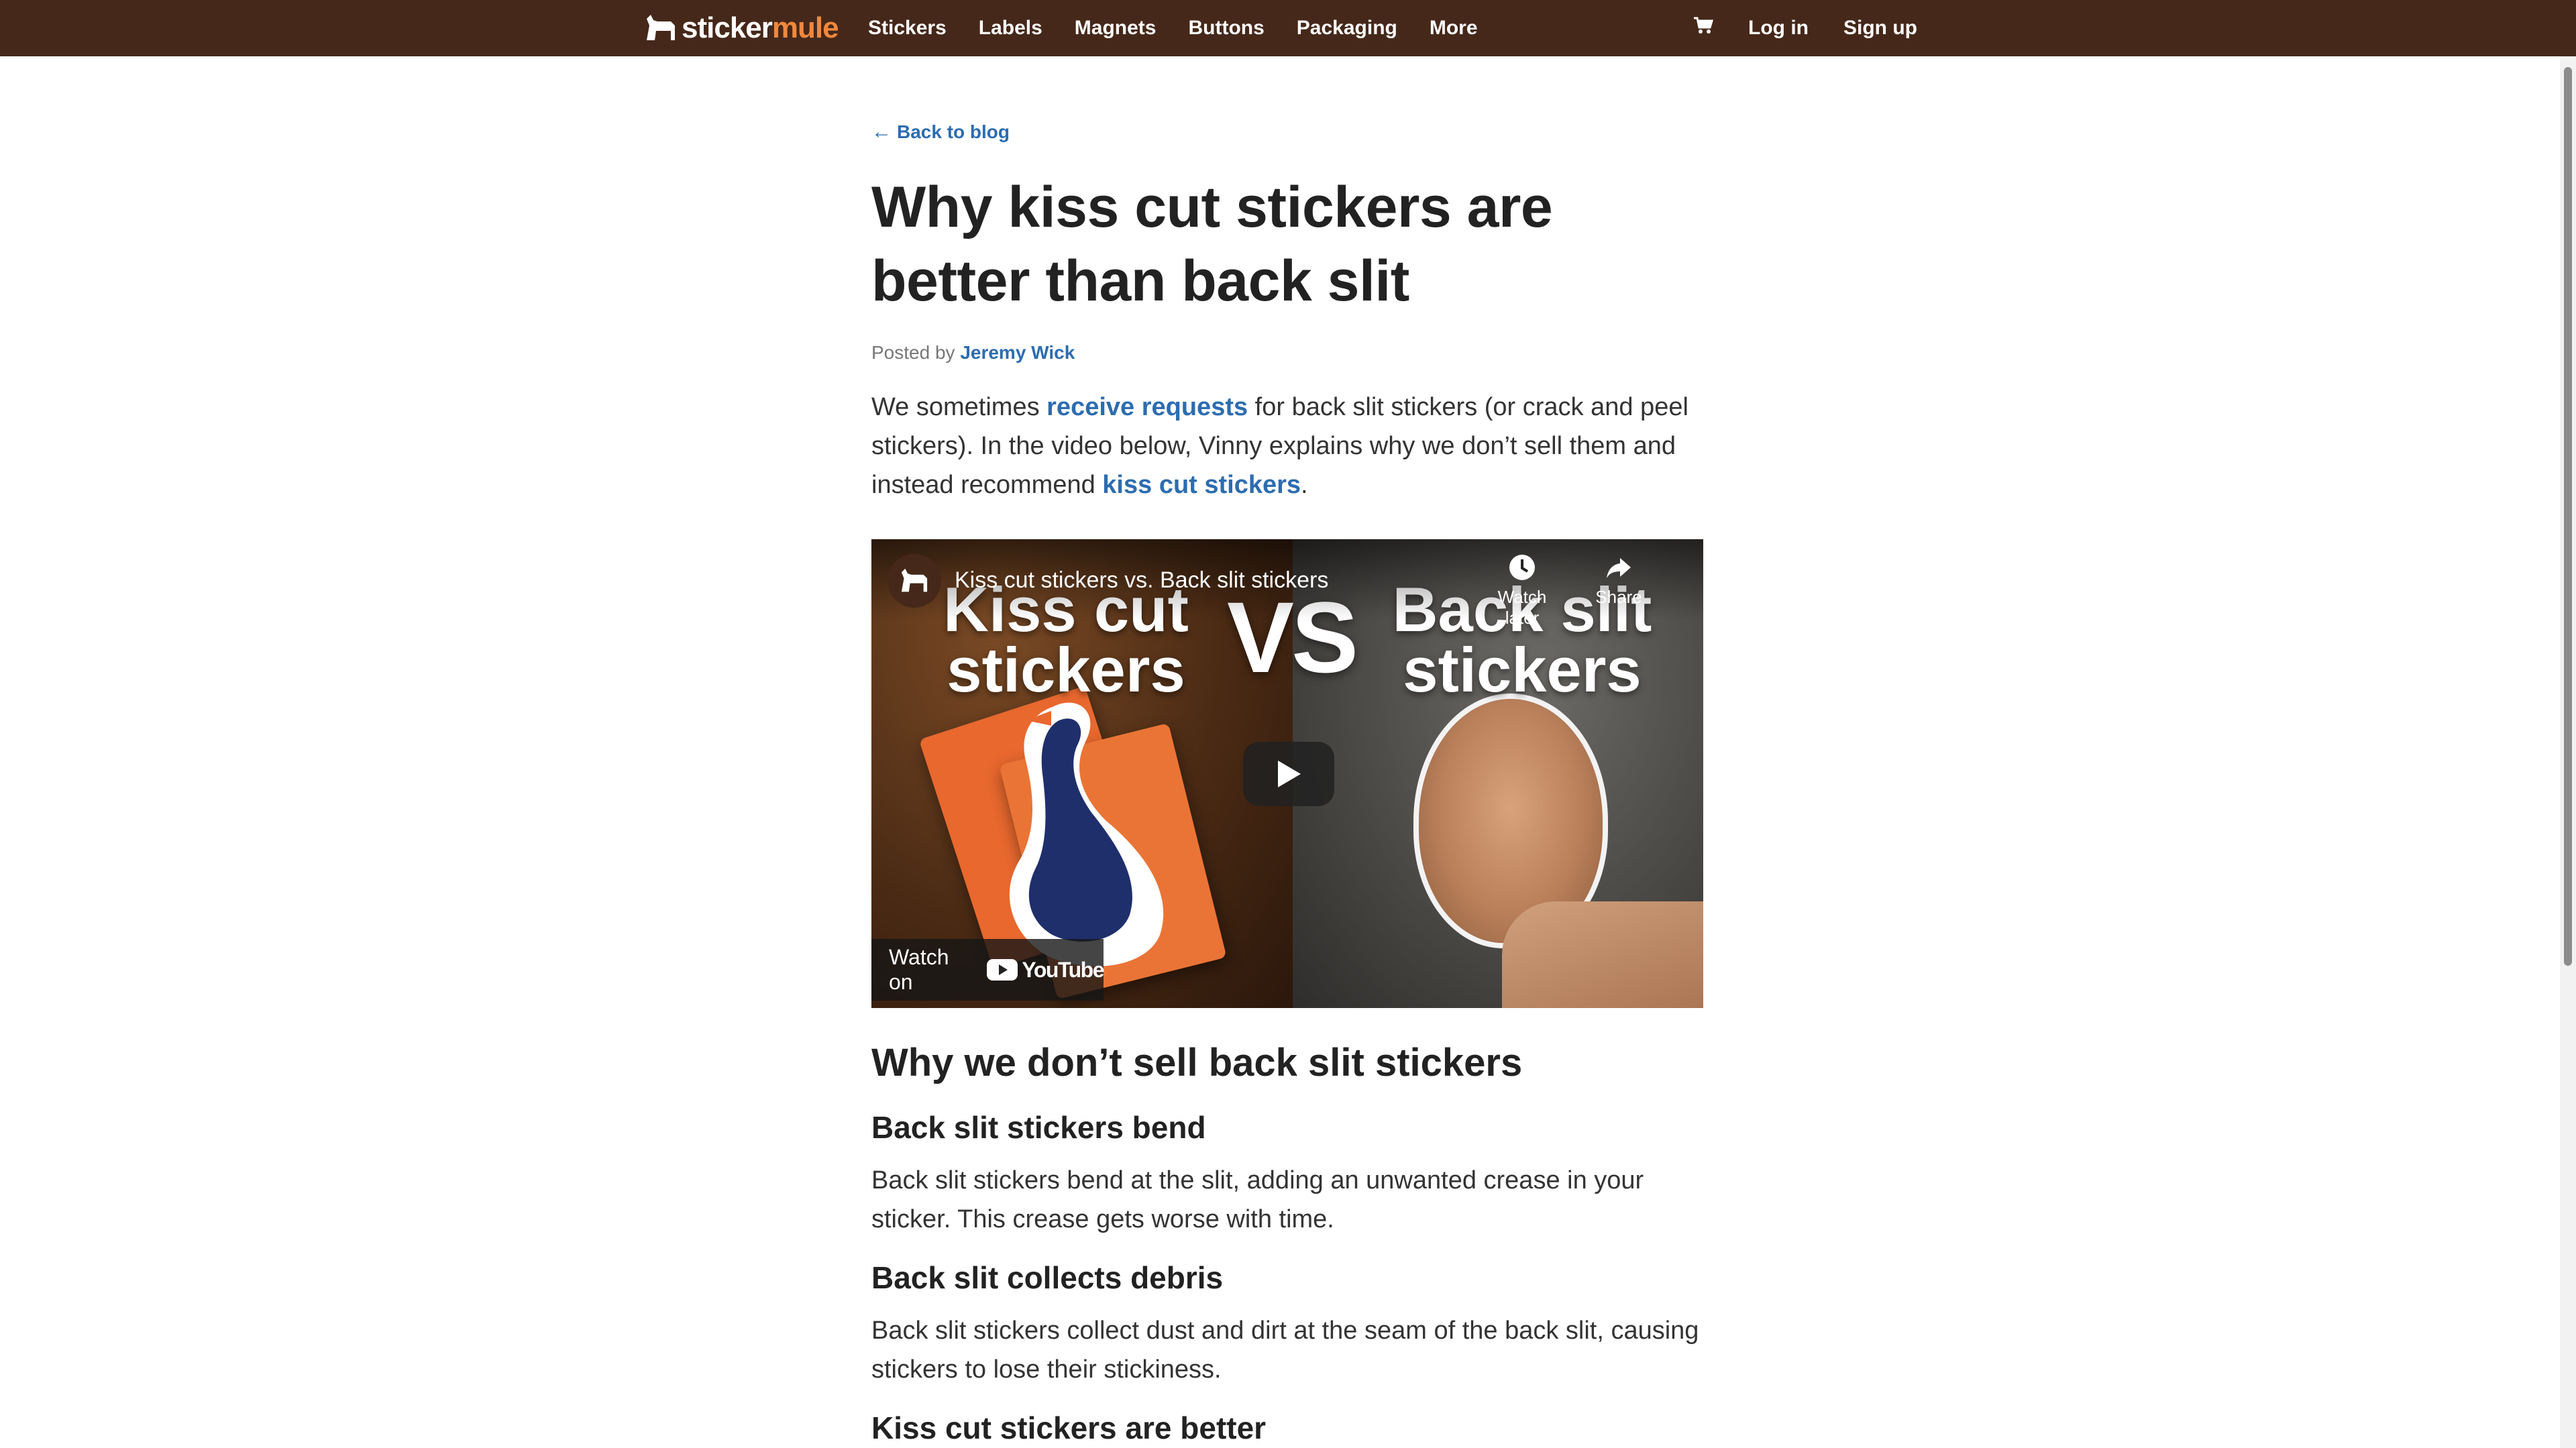 The image size is (2576, 1448). Describe the element at coordinates (959, 407) in the screenshot. I see `intro-text-1: We sometimes` at that location.